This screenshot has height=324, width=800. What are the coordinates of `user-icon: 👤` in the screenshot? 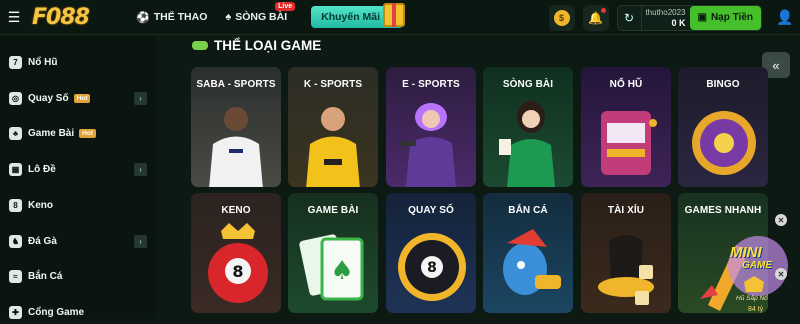 It's located at (785, 17).